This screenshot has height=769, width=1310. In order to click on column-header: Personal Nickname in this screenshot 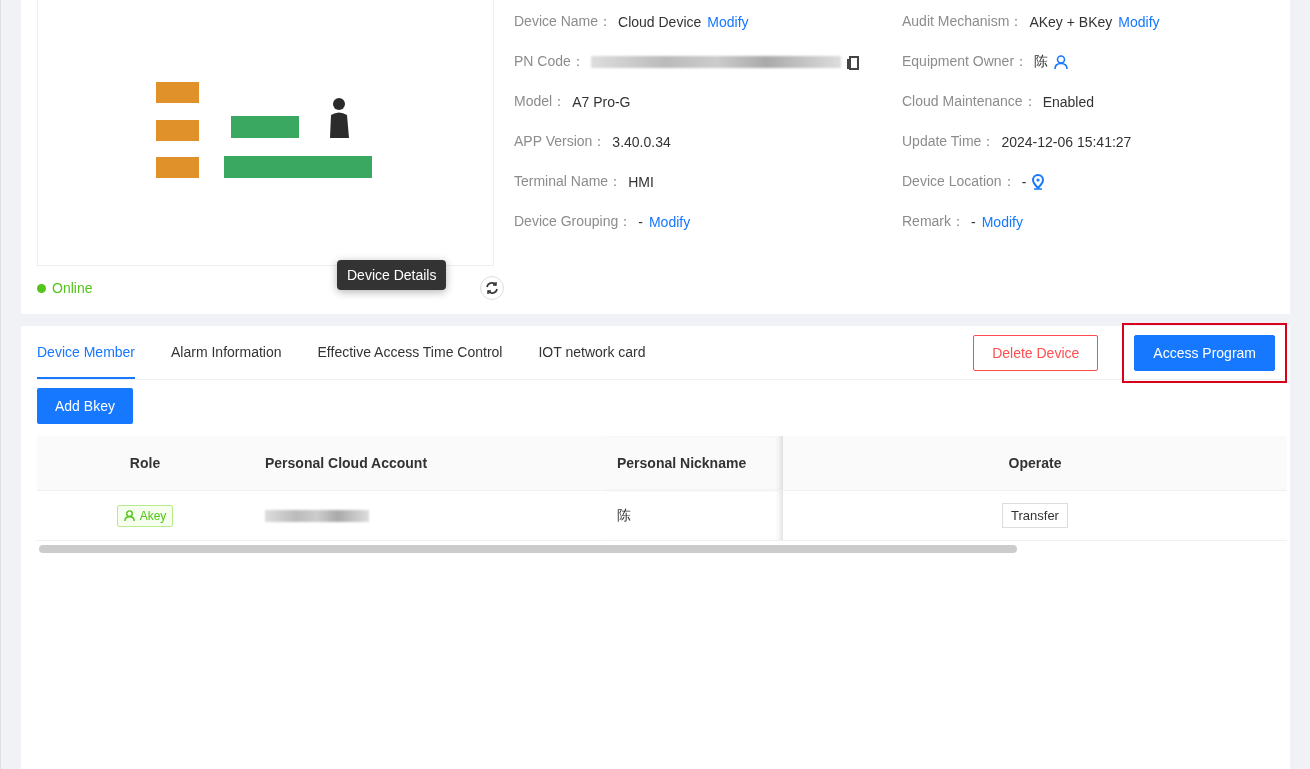, I will do `click(694, 463)`.